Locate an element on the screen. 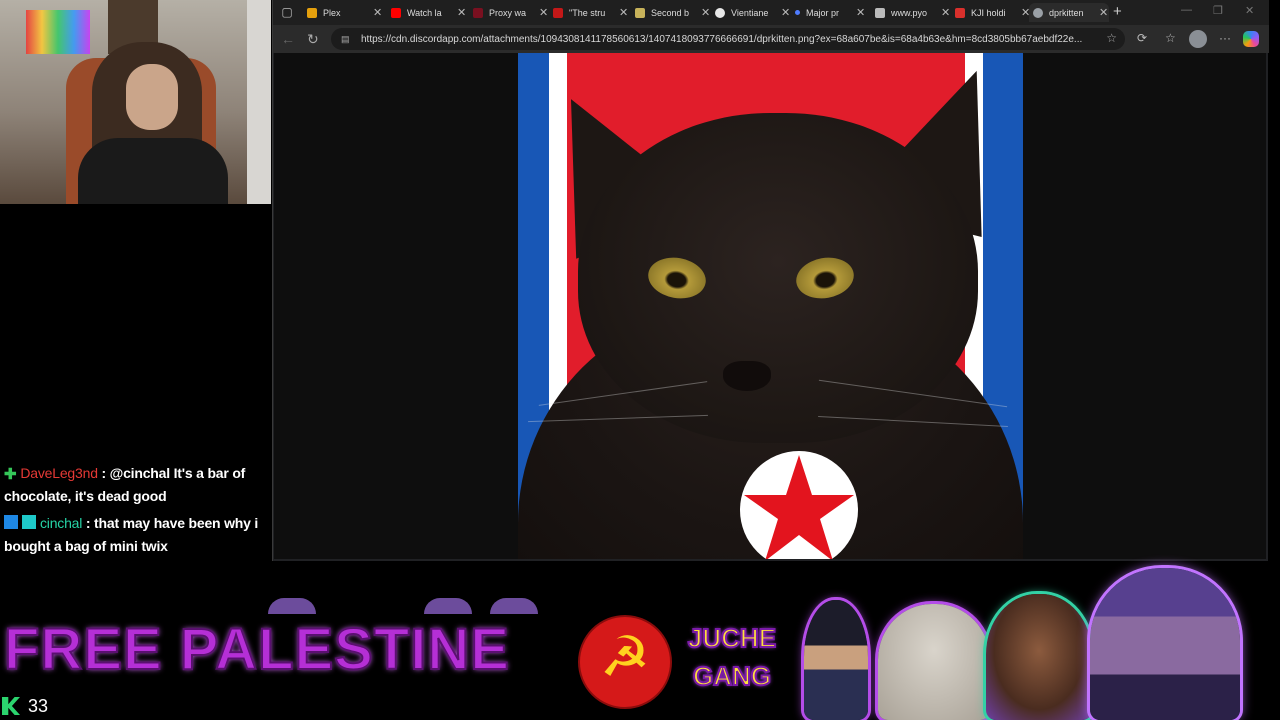  tab: KJI holdi ✕ is located at coordinates (991, 12).